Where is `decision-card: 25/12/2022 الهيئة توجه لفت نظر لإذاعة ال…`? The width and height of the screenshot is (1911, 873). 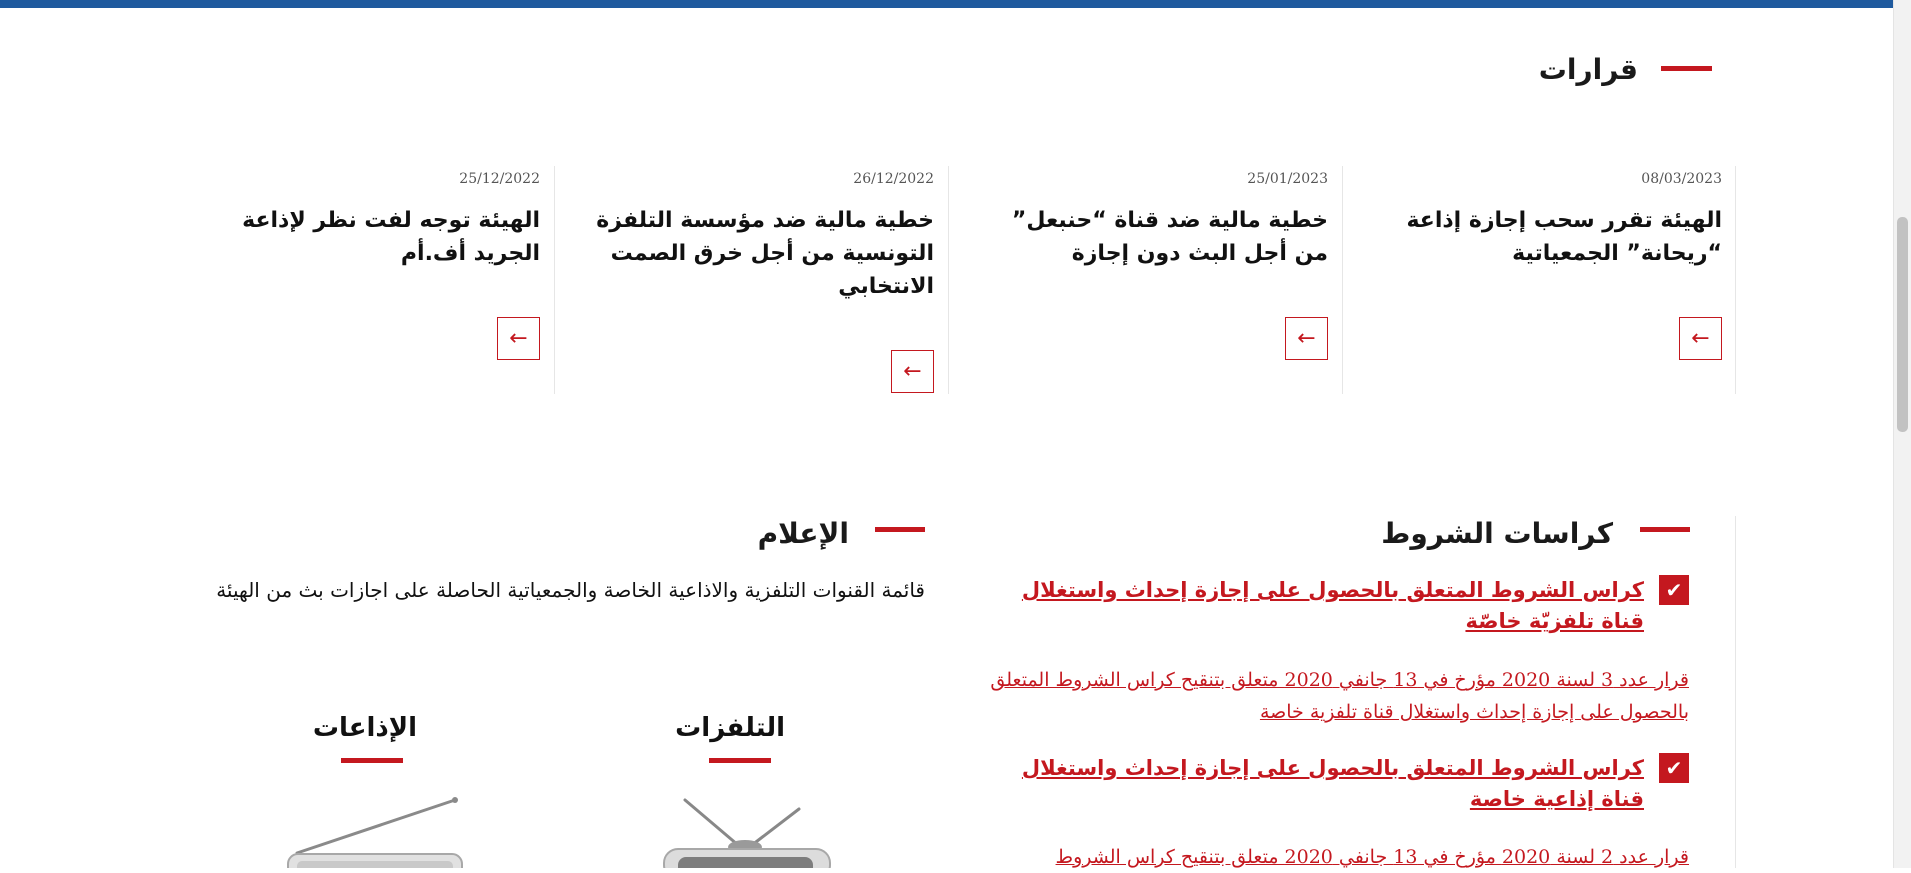 decision-card: 25/12/2022 الهيئة توجه لفت نظر لإذاعة ال… is located at coordinates (356, 280).